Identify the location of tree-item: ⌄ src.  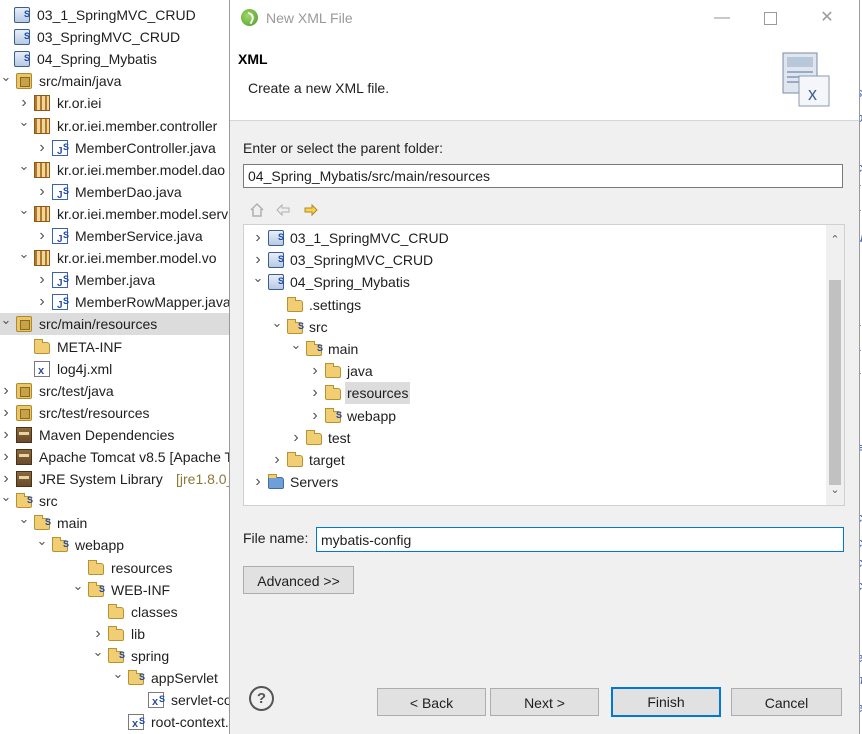
(534, 326).